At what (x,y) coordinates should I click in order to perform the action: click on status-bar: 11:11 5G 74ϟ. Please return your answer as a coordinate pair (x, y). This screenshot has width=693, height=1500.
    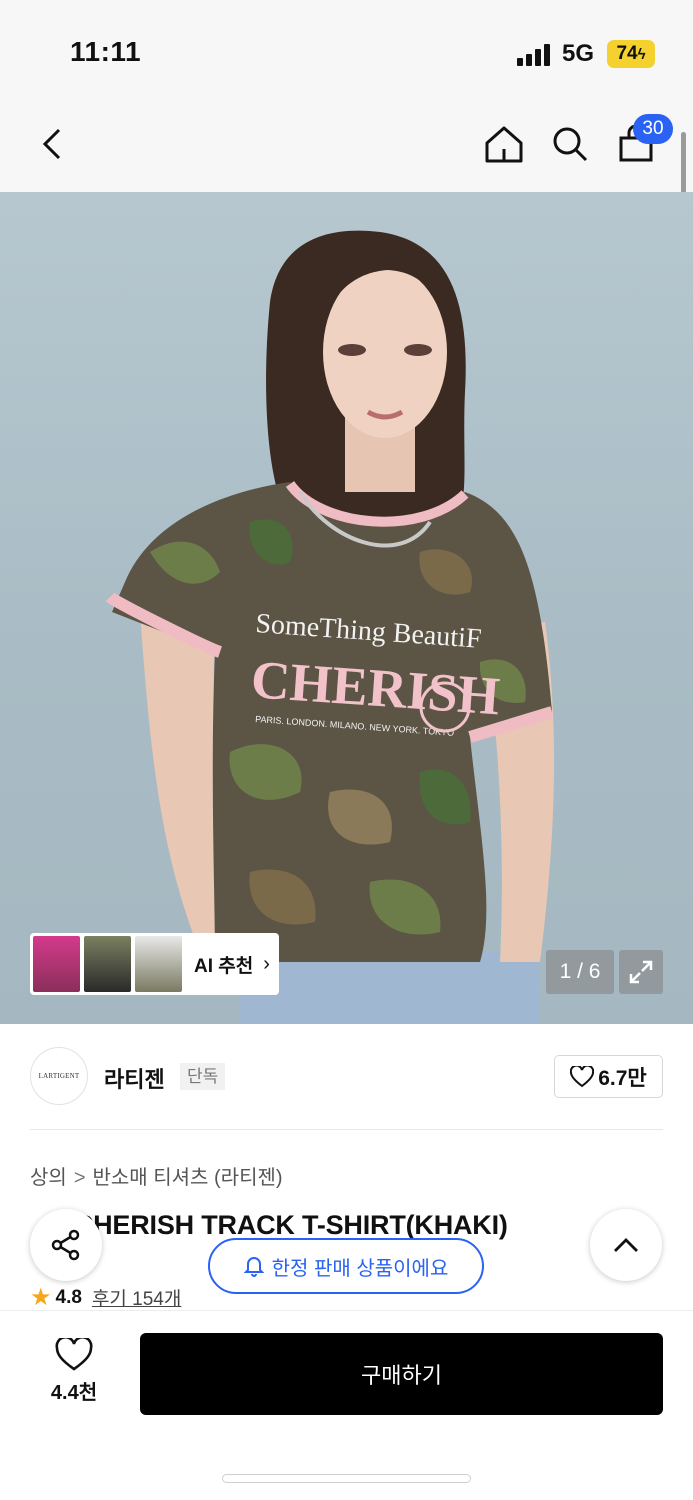
    Looking at the image, I should click on (346, 50).